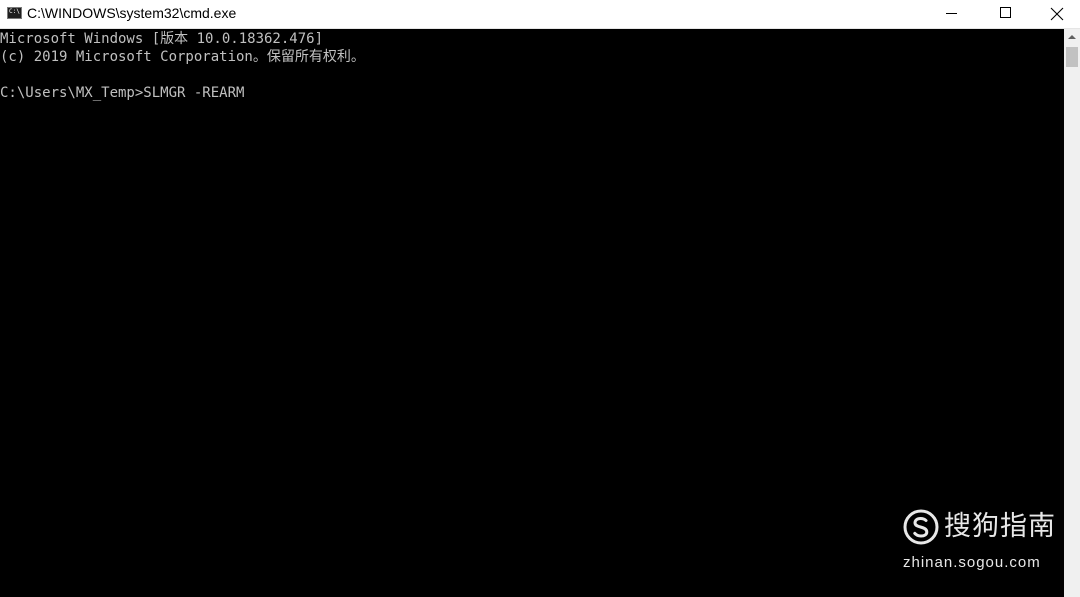 The width and height of the screenshot is (1080, 597). What do you see at coordinates (972, 562) in the screenshot?
I see `watermark-url: zhinan.sogou.com` at bounding box center [972, 562].